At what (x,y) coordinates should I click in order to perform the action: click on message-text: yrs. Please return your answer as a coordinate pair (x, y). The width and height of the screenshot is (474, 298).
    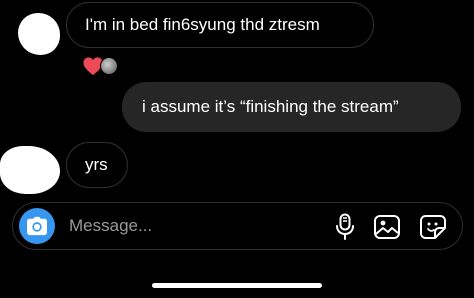
    Looking at the image, I should click on (96, 164).